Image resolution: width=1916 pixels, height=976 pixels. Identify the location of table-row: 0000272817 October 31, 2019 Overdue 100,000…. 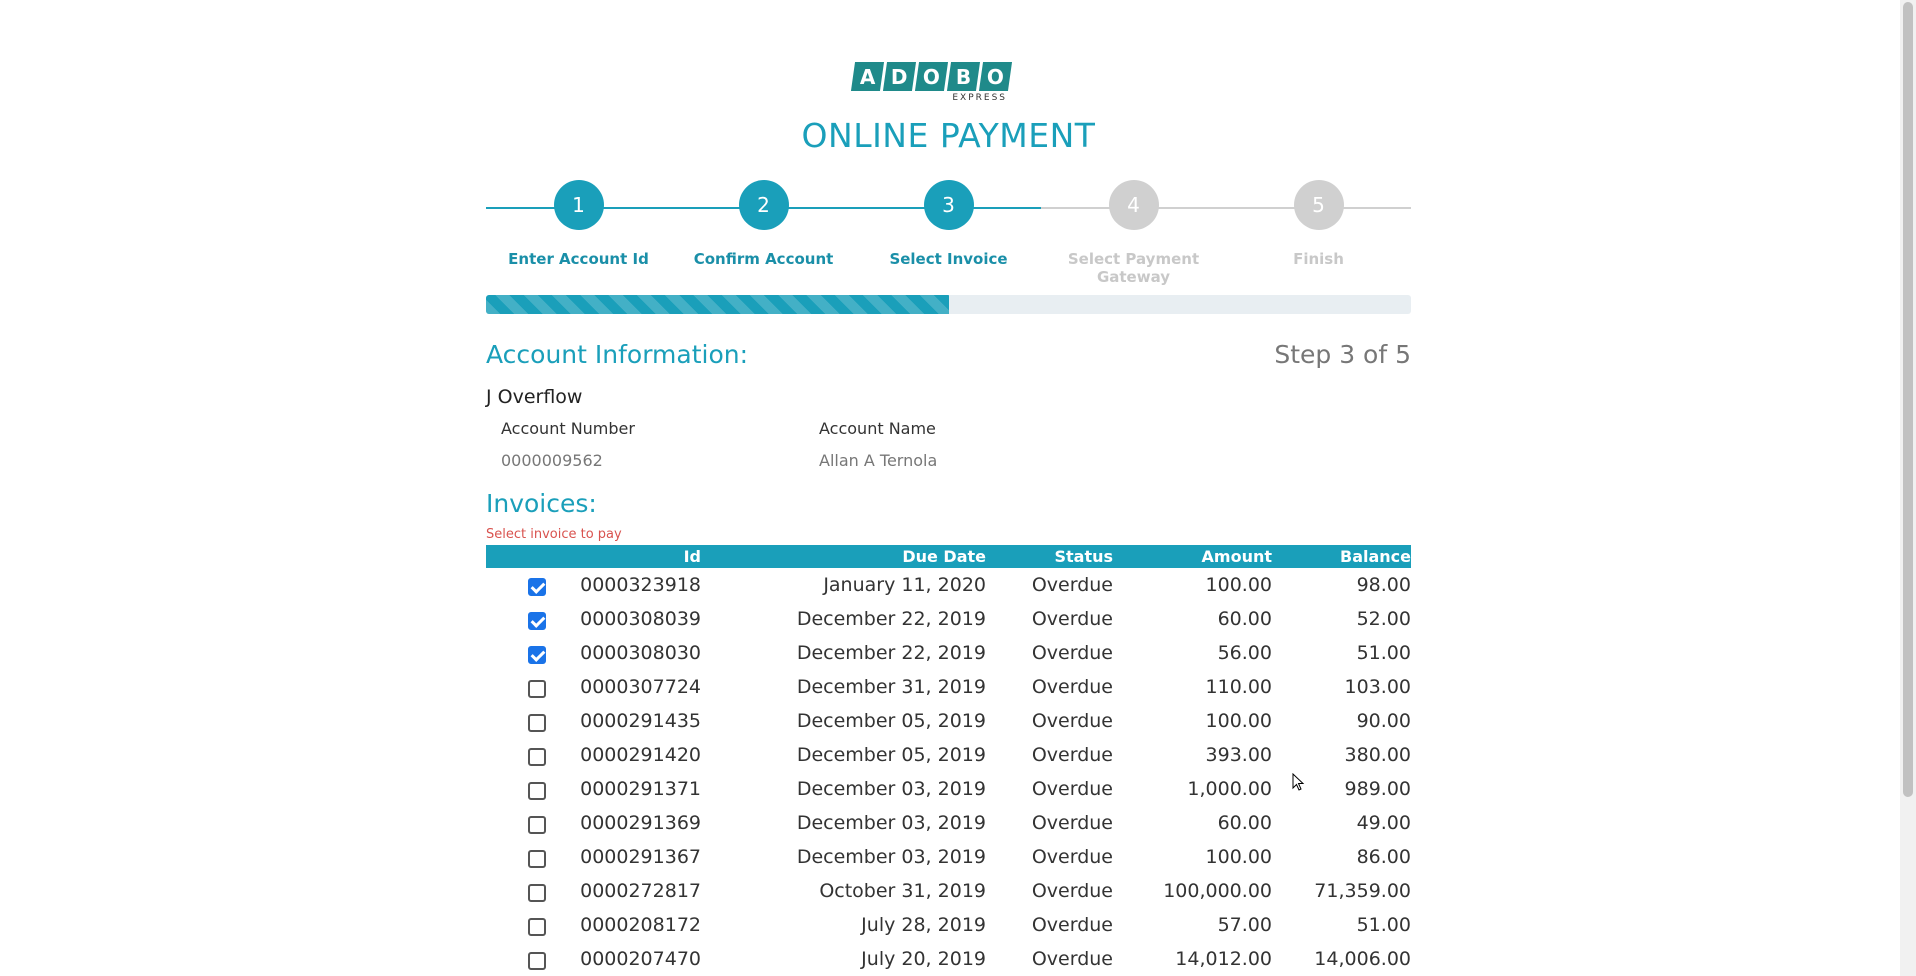
(948, 891).